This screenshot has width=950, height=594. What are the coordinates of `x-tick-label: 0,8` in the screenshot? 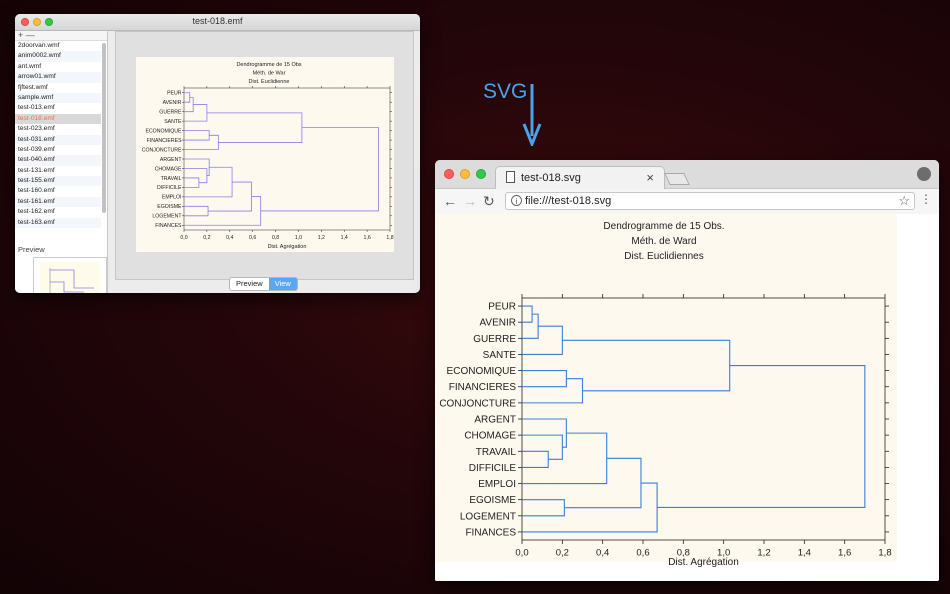 It's located at (275, 238).